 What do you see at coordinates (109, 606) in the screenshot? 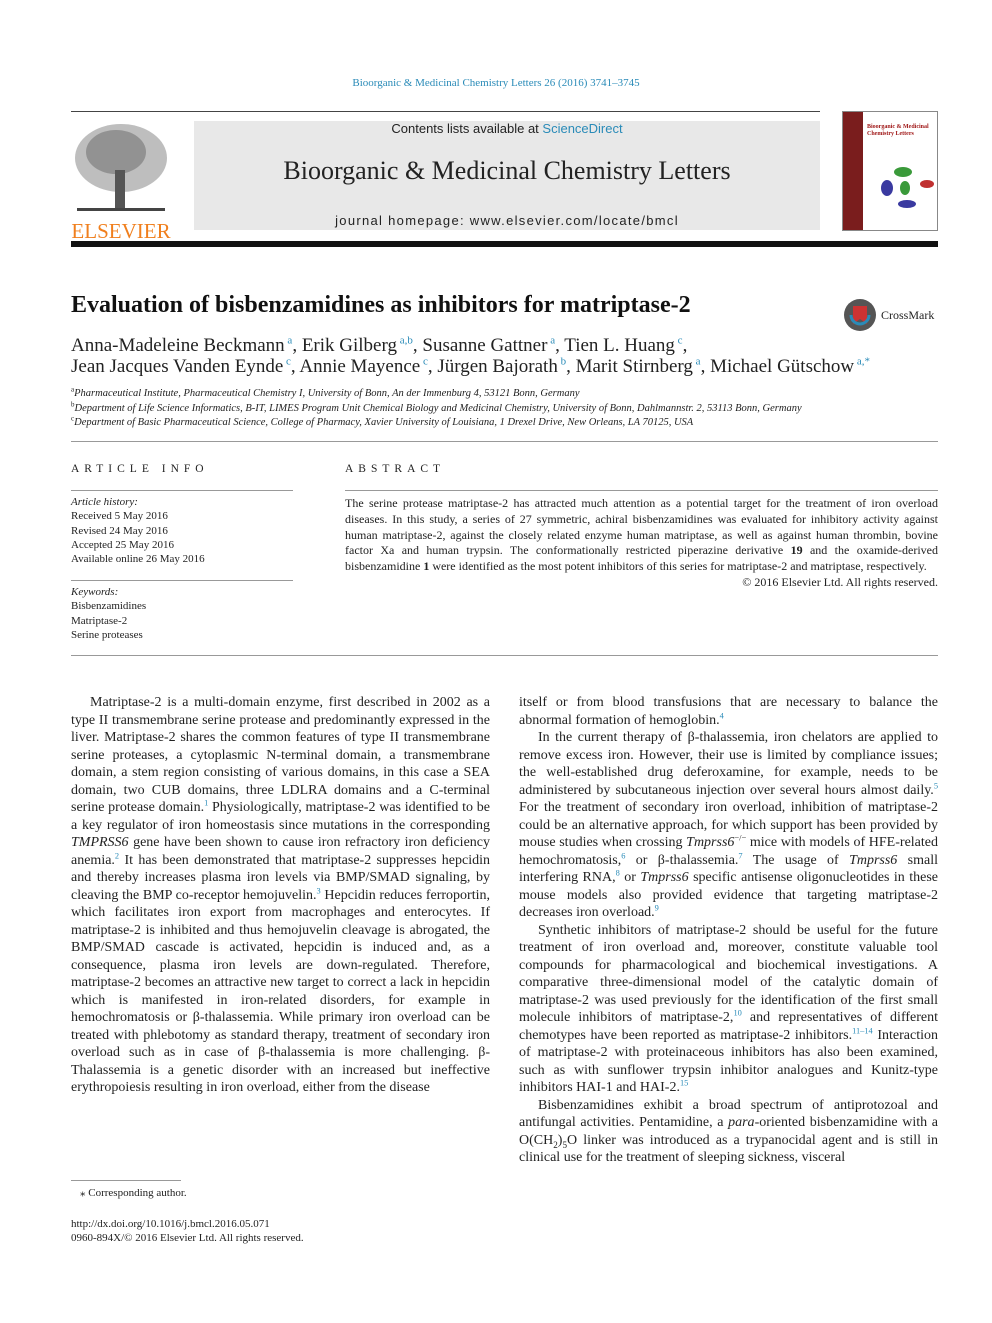
I see `keyword: Bisbenzamidines` at bounding box center [109, 606].